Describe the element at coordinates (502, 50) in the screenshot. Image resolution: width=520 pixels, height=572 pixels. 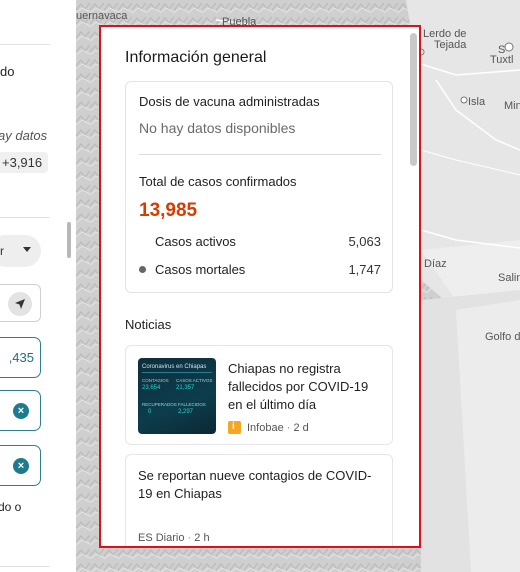
I see `map-label: S` at that location.